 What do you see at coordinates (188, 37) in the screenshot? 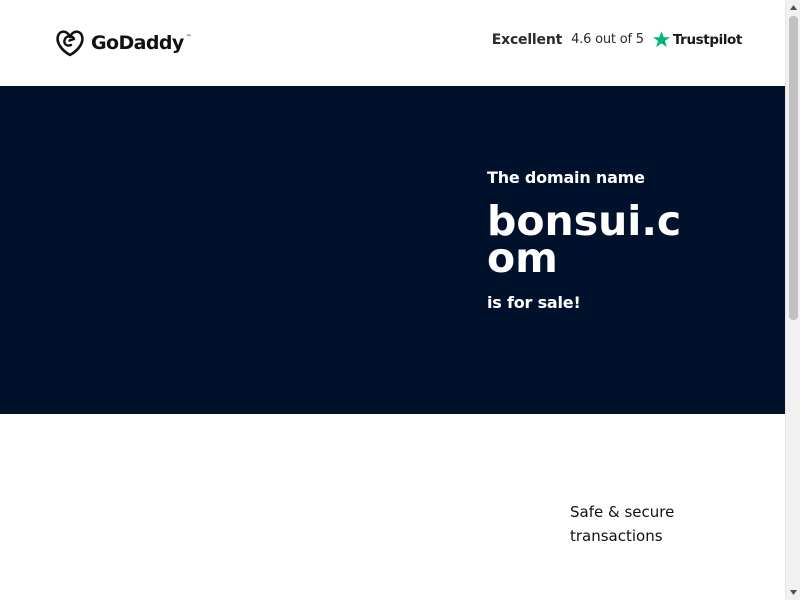
I see `logo-trademark: ™` at bounding box center [188, 37].